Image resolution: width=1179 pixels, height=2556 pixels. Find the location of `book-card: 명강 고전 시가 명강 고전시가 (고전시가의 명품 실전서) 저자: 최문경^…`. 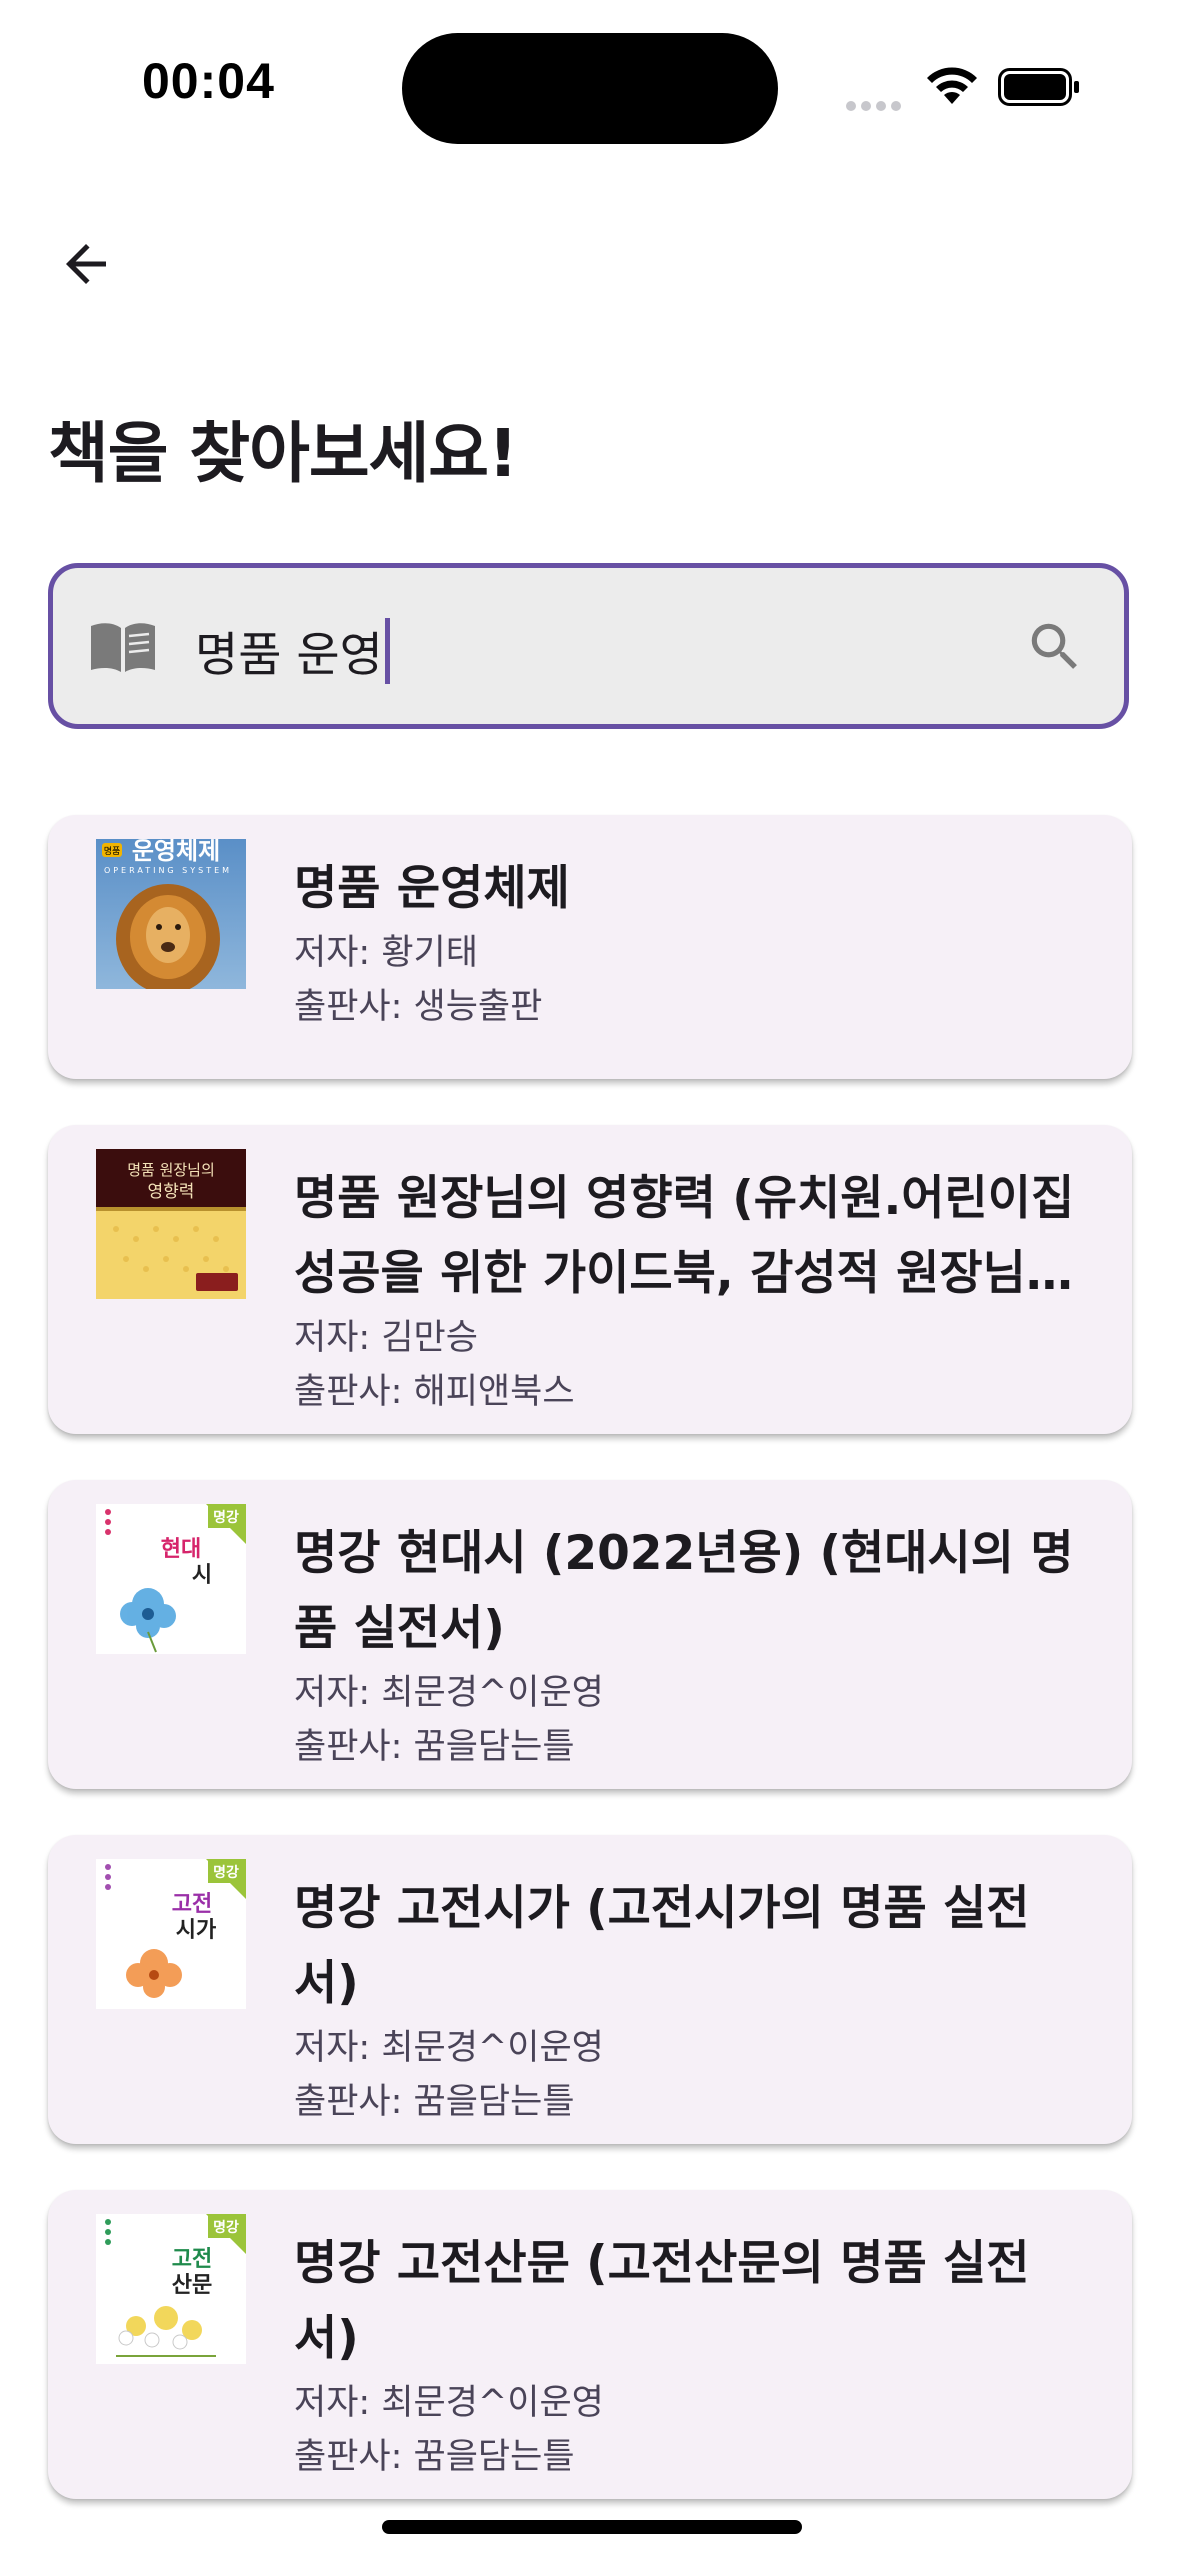

book-card: 명강 고전 시가 명강 고전시가 (고전시가의 명품 실전서) 저자: 최문경^… is located at coordinates (590, 1989).